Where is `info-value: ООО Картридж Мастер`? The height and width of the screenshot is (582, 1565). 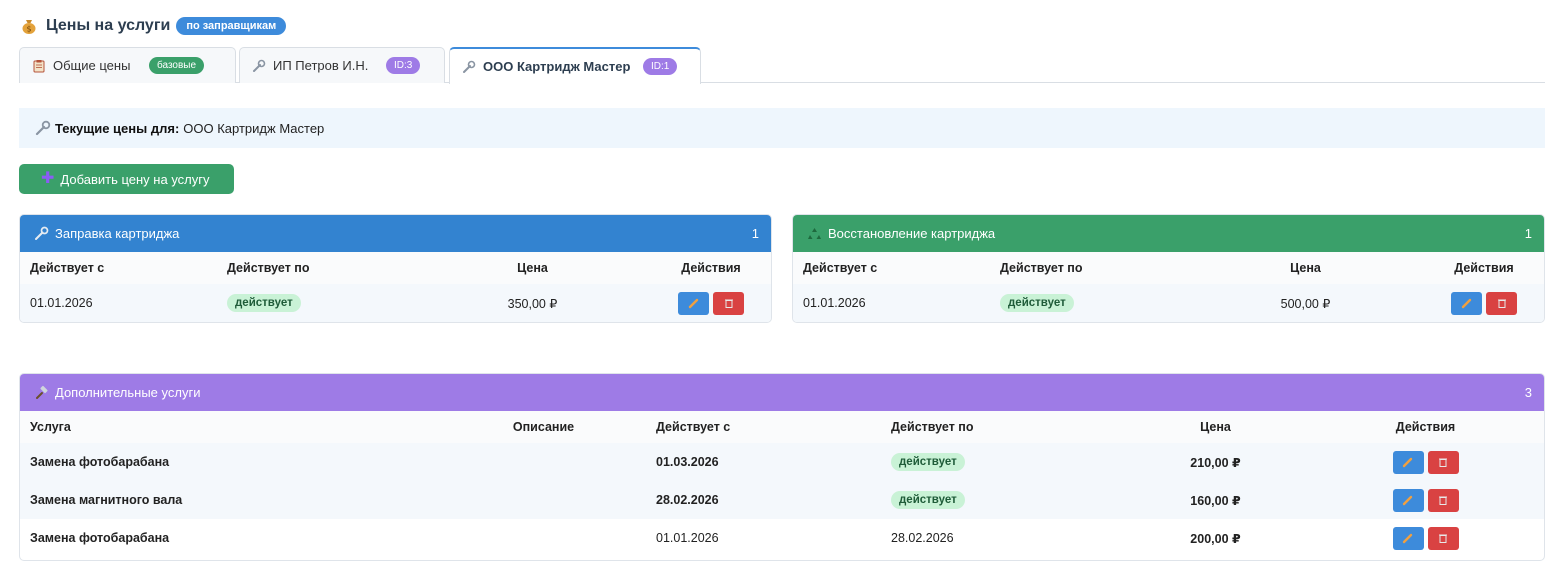
info-value: ООО Картридж Мастер is located at coordinates (254, 128).